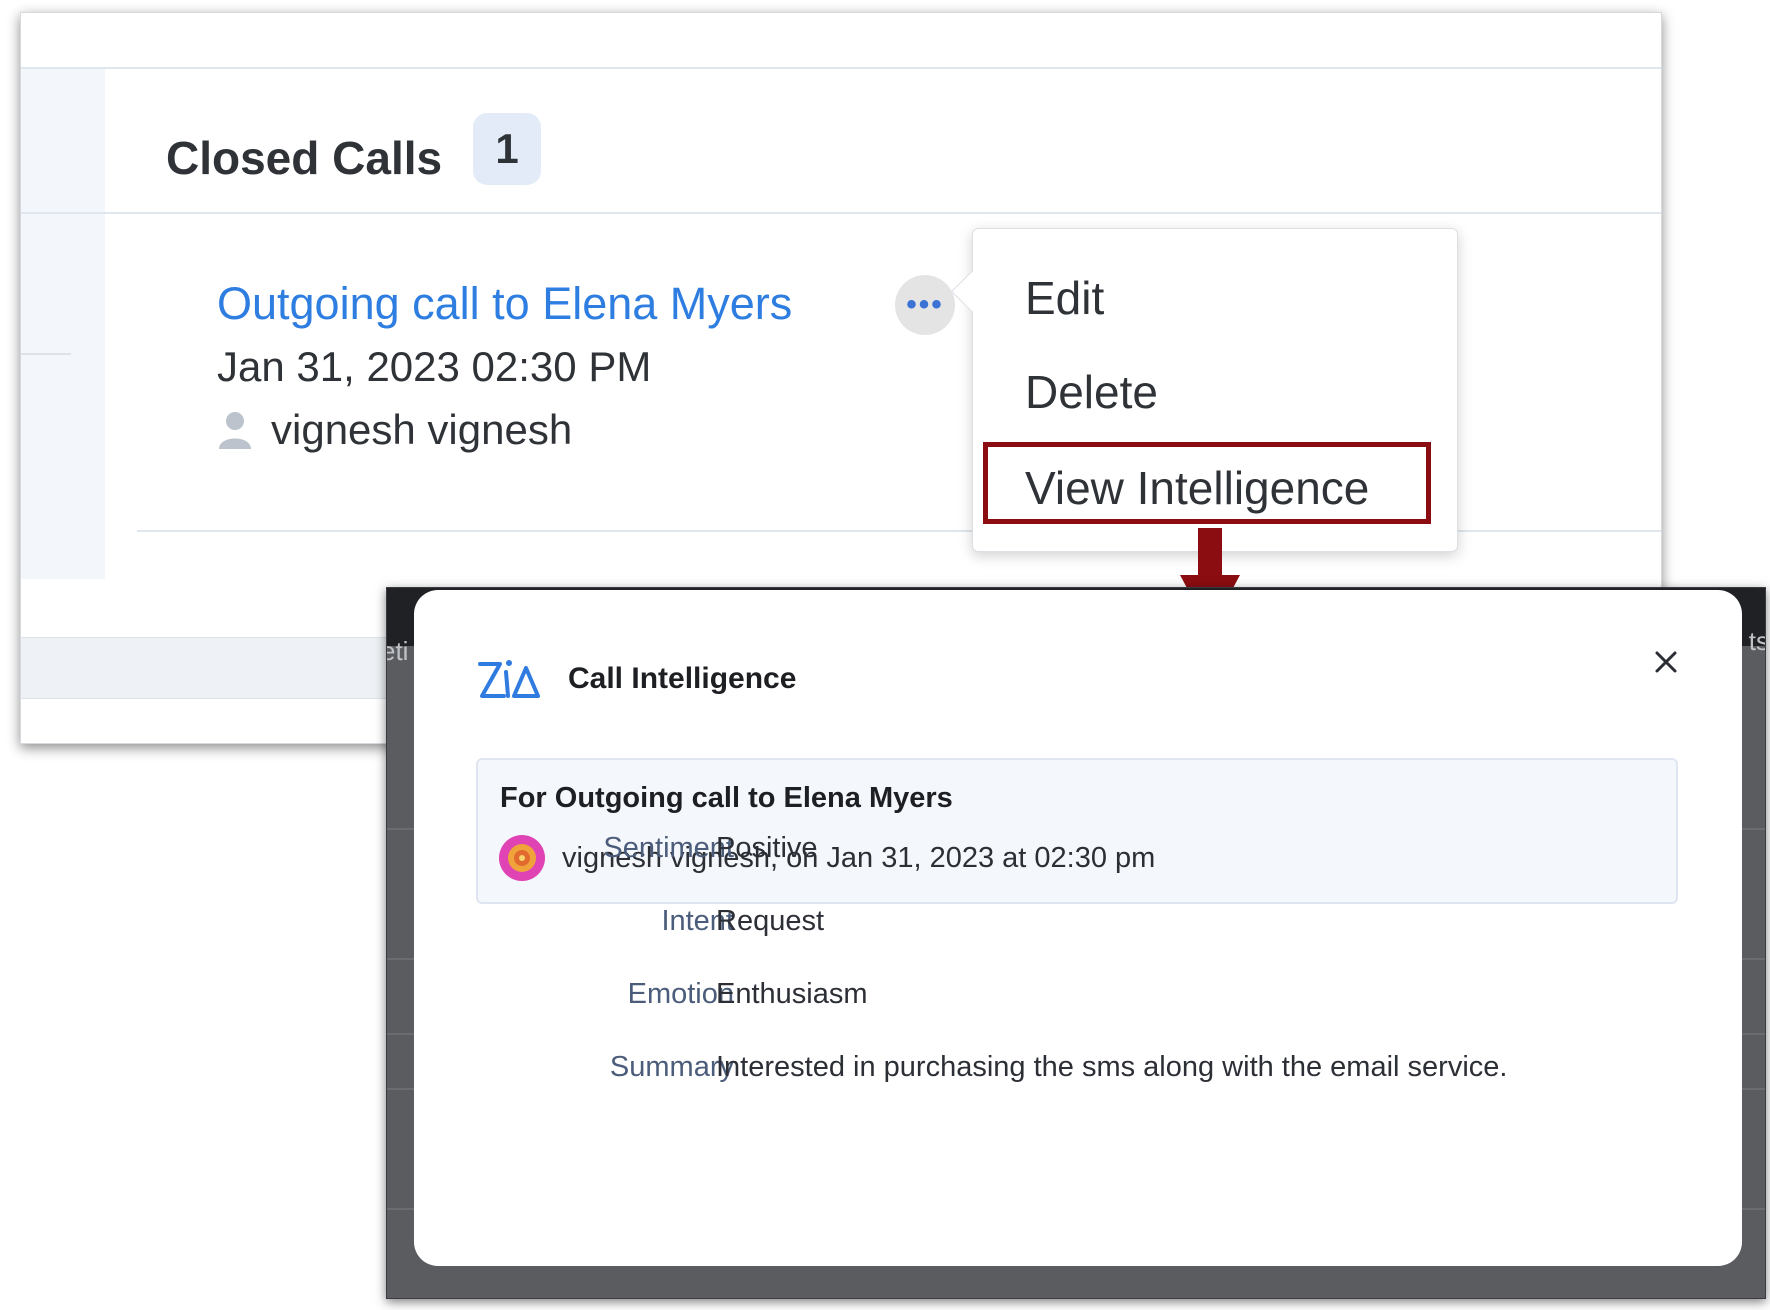  What do you see at coordinates (63, 324) in the screenshot?
I see `left-sidebar-strip` at bounding box center [63, 324].